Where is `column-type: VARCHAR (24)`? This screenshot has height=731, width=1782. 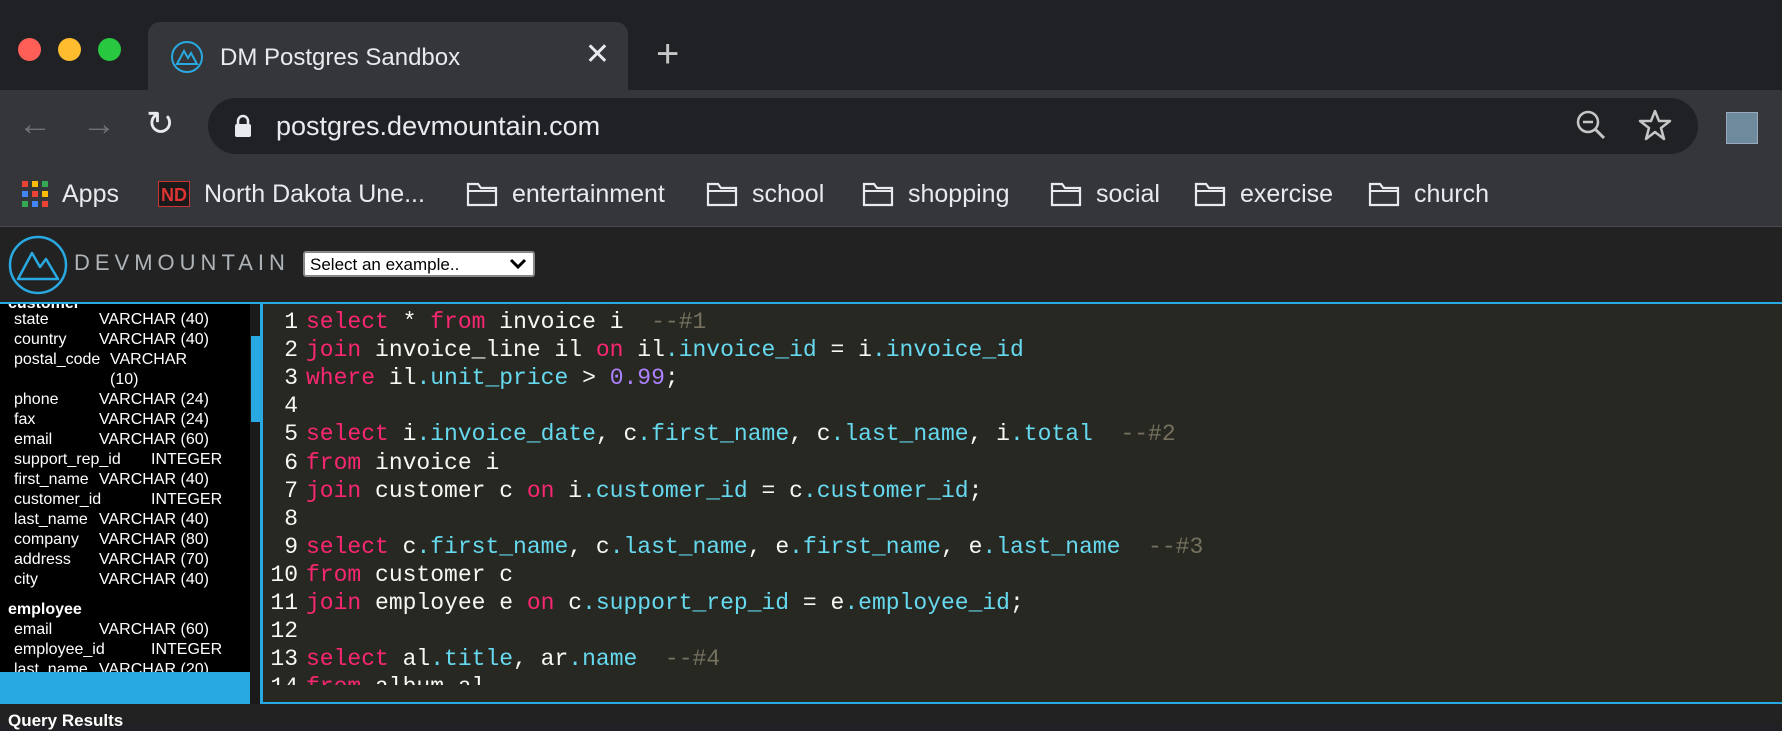 column-type: VARCHAR (24) is located at coordinates (154, 419).